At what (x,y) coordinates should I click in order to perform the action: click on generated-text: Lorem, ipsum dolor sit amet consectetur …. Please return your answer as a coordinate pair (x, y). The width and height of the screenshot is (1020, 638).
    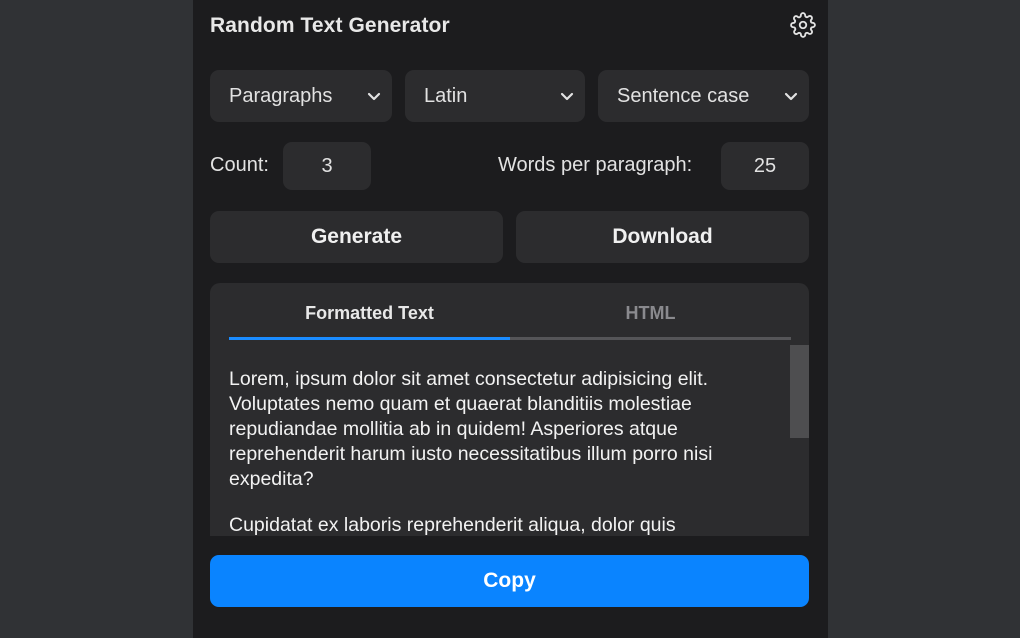
    Looking at the image, I should click on (499, 451).